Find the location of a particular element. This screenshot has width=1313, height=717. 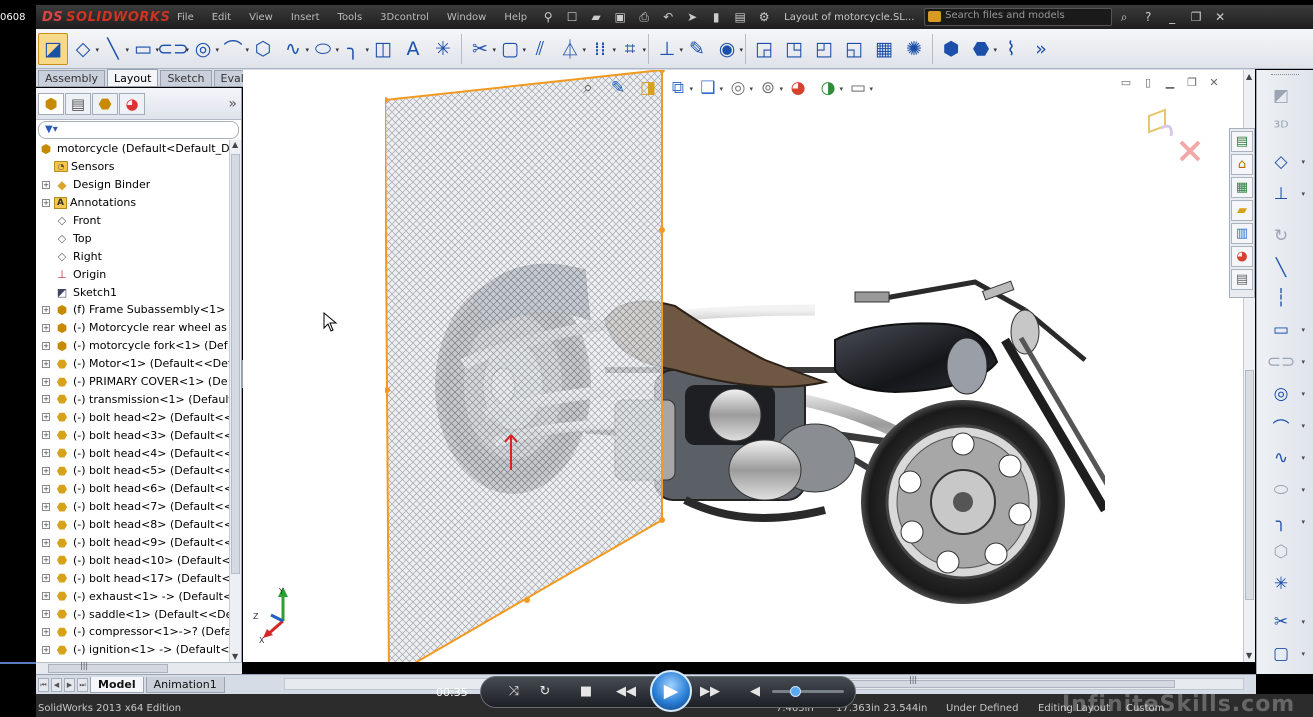

new-icon: ☐ is located at coordinates (572, 17).